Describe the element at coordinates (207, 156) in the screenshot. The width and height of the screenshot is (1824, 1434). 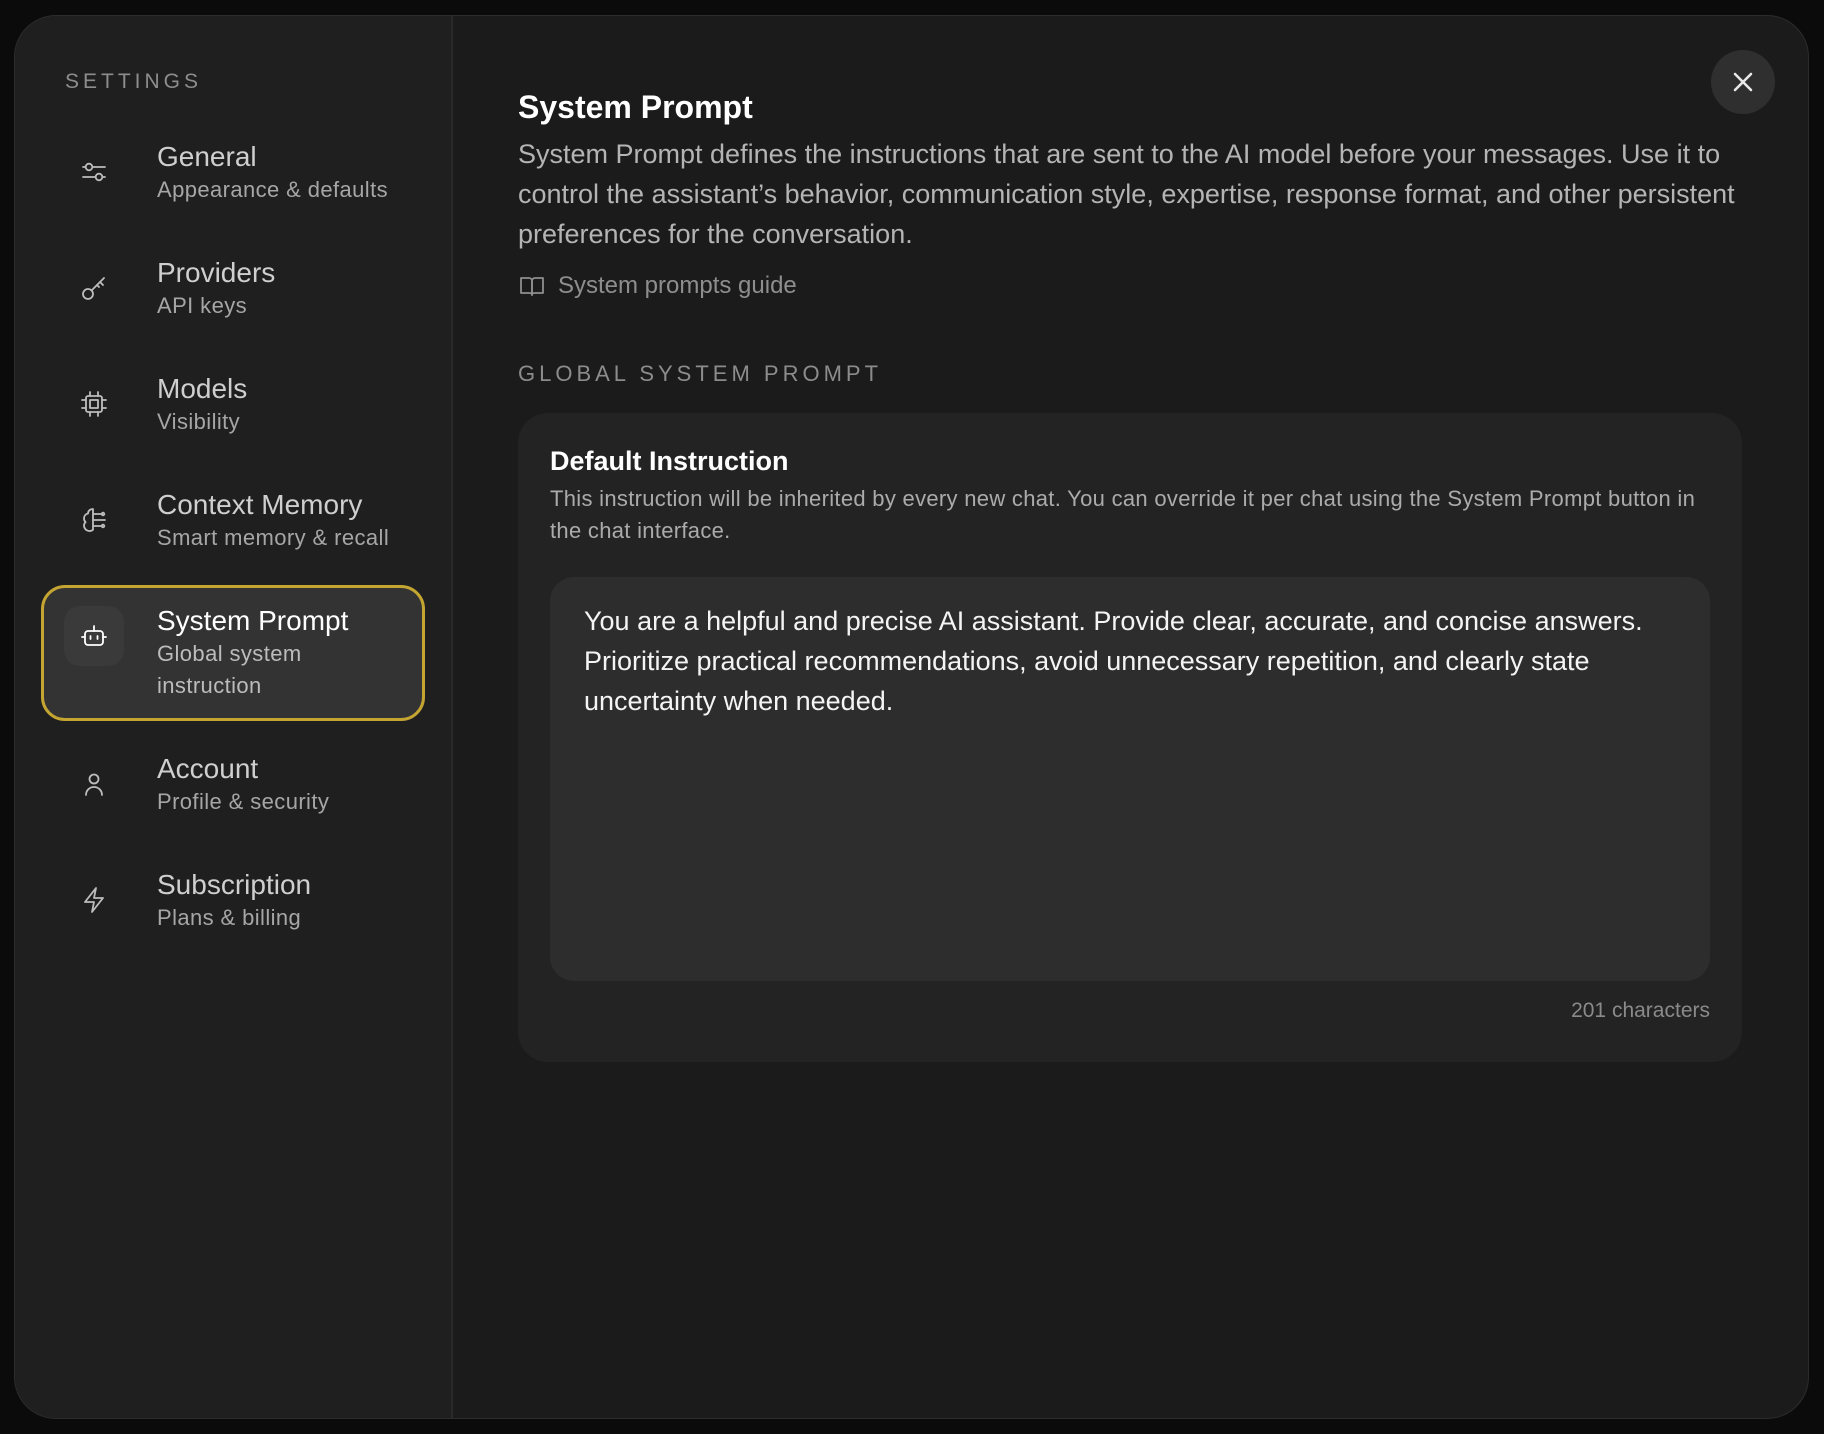
I see `nav-item-title: General` at that location.